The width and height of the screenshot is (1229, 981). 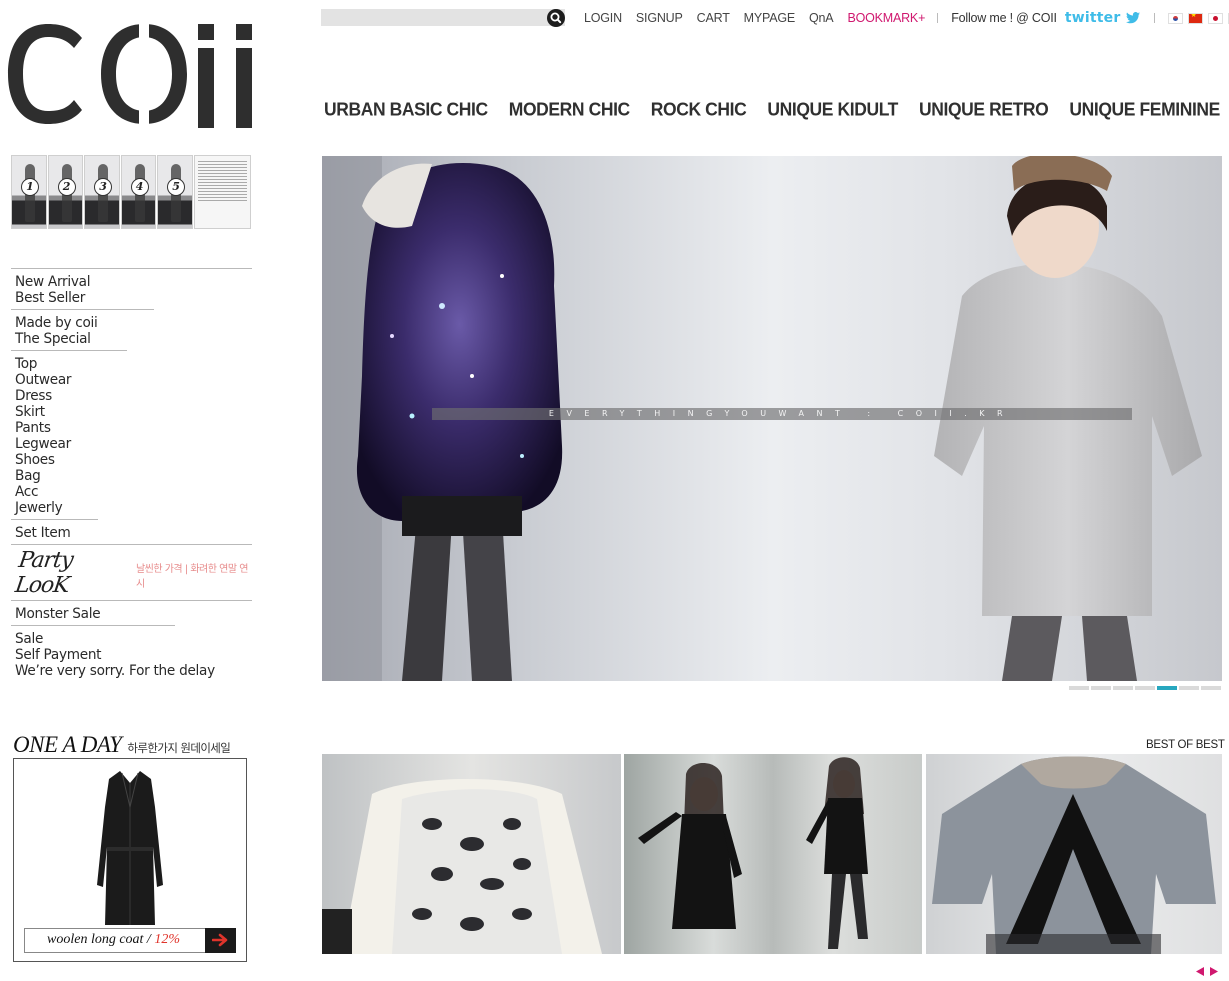 What do you see at coordinates (30, 187) in the screenshot?
I see `thumb-number: 1` at bounding box center [30, 187].